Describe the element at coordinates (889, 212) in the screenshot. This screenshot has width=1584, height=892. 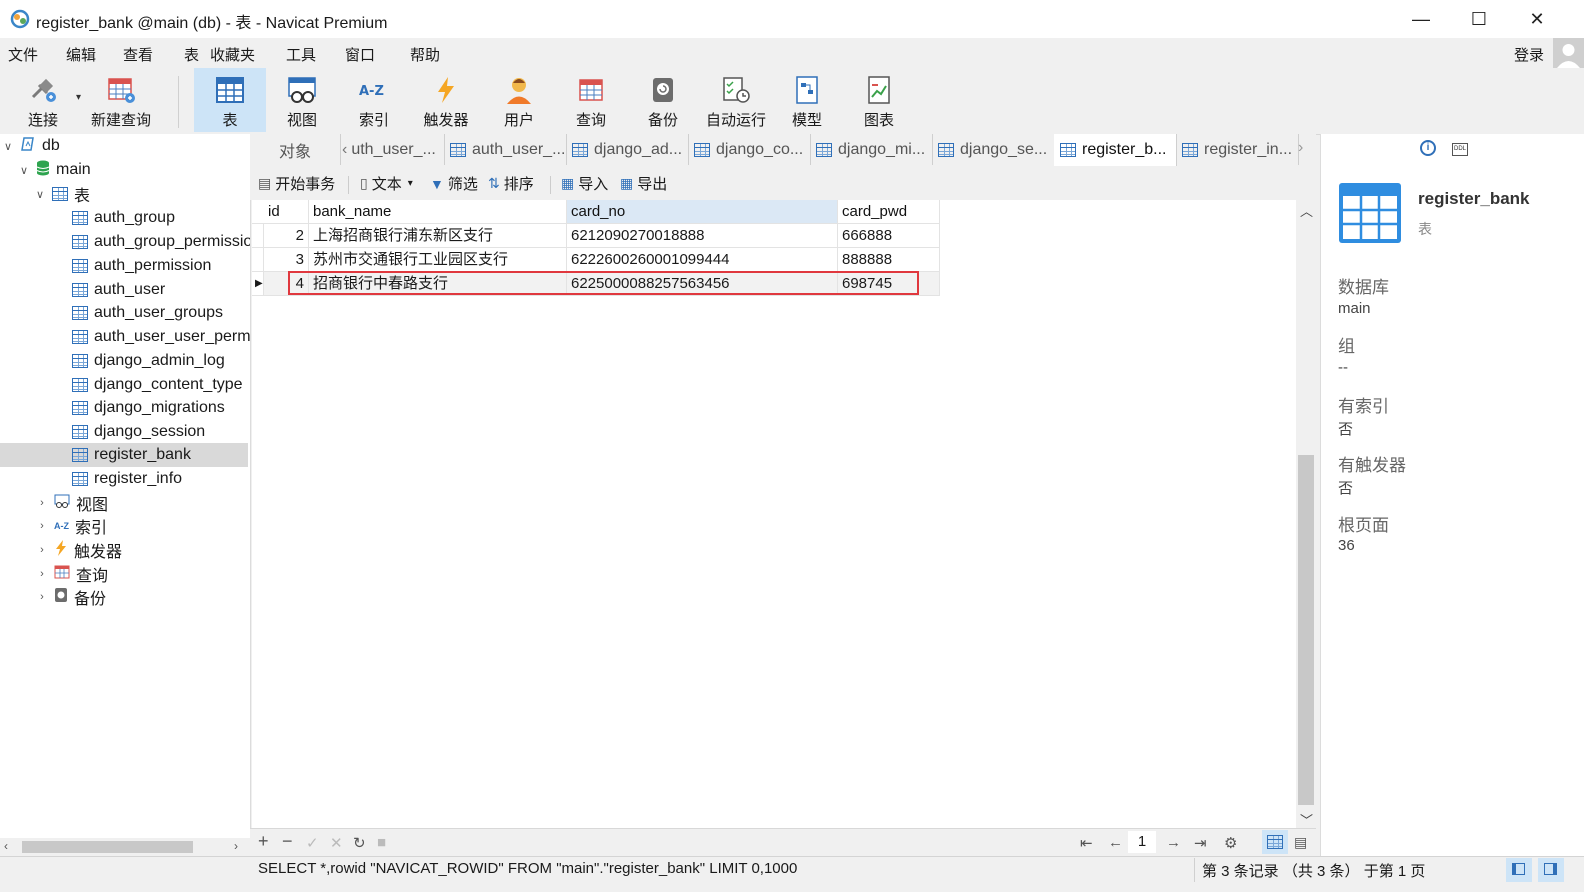
I see `column-header-card-pwd: card_pwd` at that location.